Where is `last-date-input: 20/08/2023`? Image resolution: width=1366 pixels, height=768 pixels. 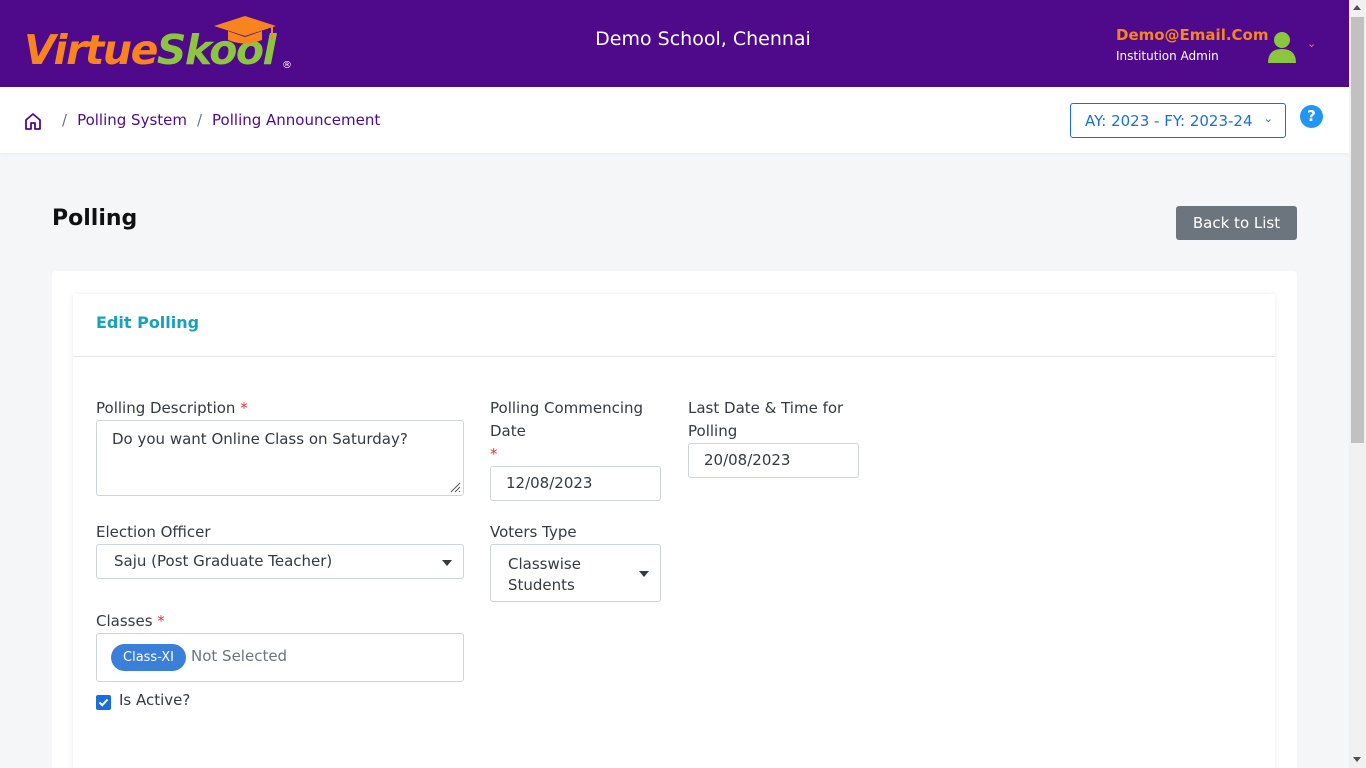 last-date-input: 20/08/2023 is located at coordinates (773, 460).